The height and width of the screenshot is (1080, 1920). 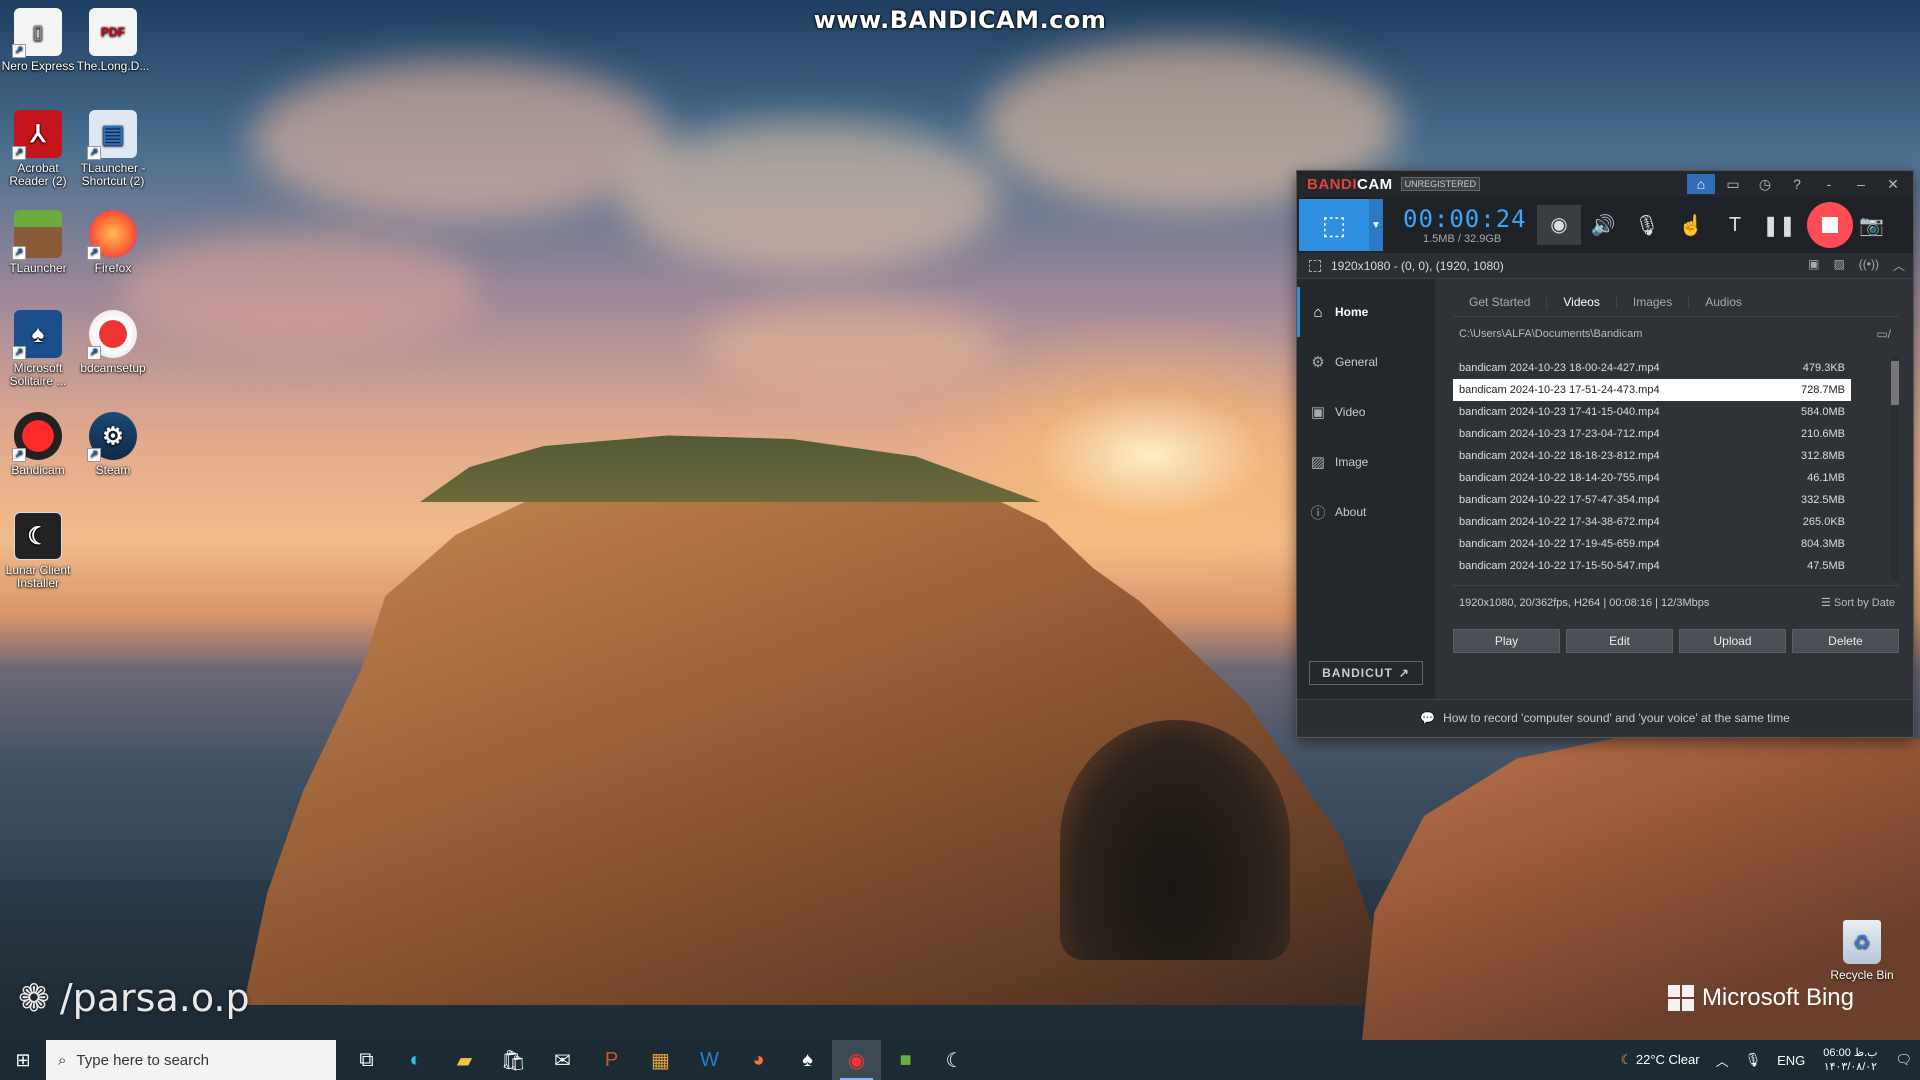 What do you see at coordinates (1733, 184) in the screenshot?
I see `folder-icon: ▭` at bounding box center [1733, 184].